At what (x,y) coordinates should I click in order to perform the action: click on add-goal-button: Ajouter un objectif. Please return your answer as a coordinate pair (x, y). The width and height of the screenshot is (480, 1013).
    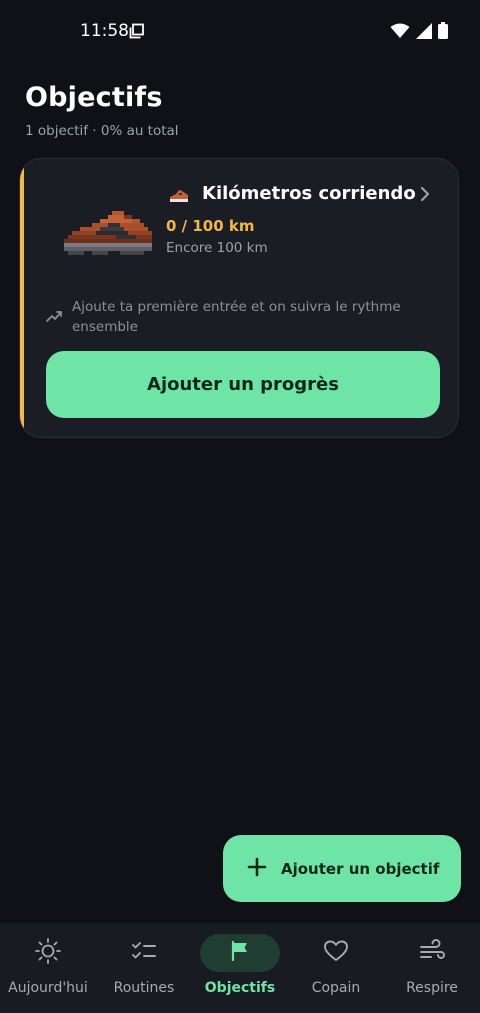
    Looking at the image, I should click on (342, 868).